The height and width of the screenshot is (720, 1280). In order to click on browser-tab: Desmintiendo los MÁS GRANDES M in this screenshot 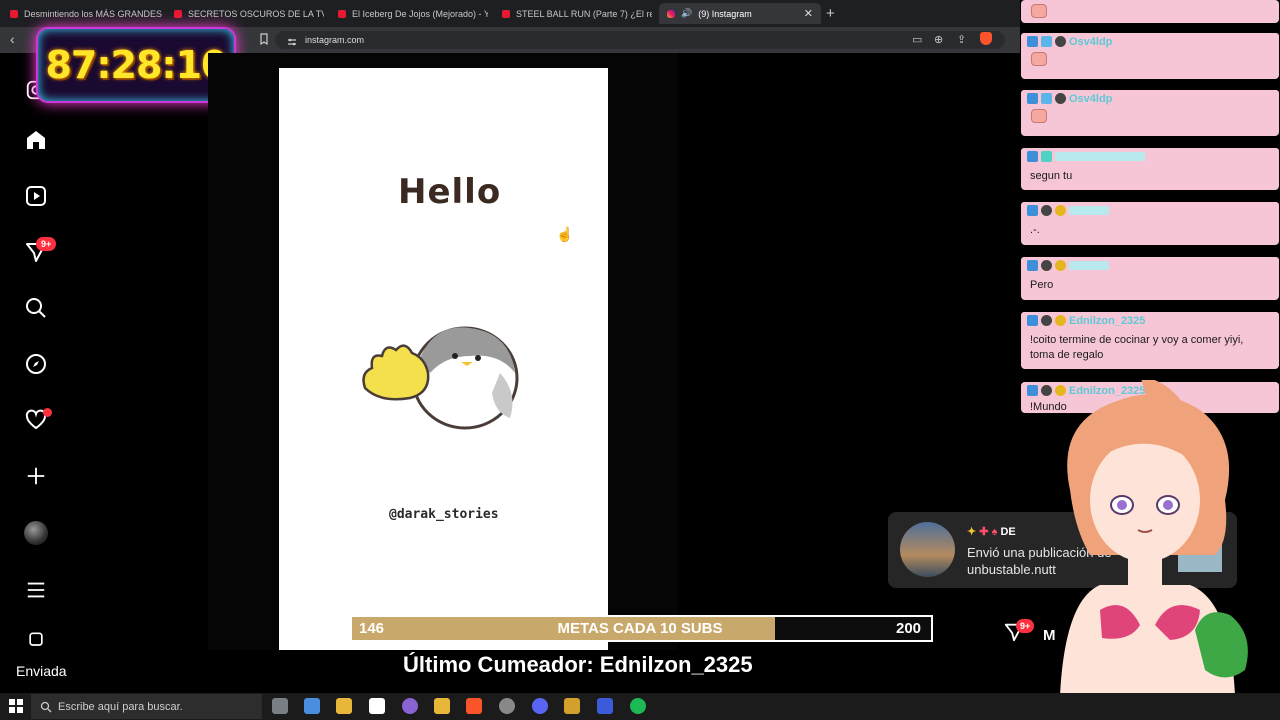, I will do `click(82, 13)`.